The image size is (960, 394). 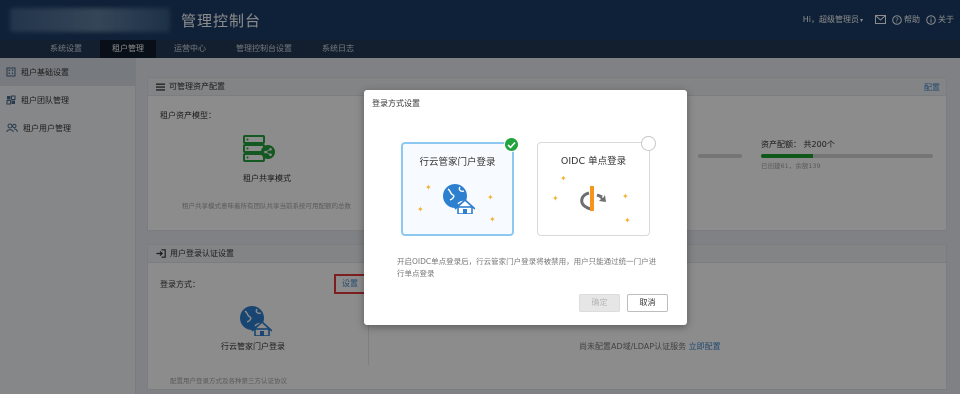 What do you see at coordinates (648, 143) in the screenshot?
I see `unchecked-radio-icon` at bounding box center [648, 143].